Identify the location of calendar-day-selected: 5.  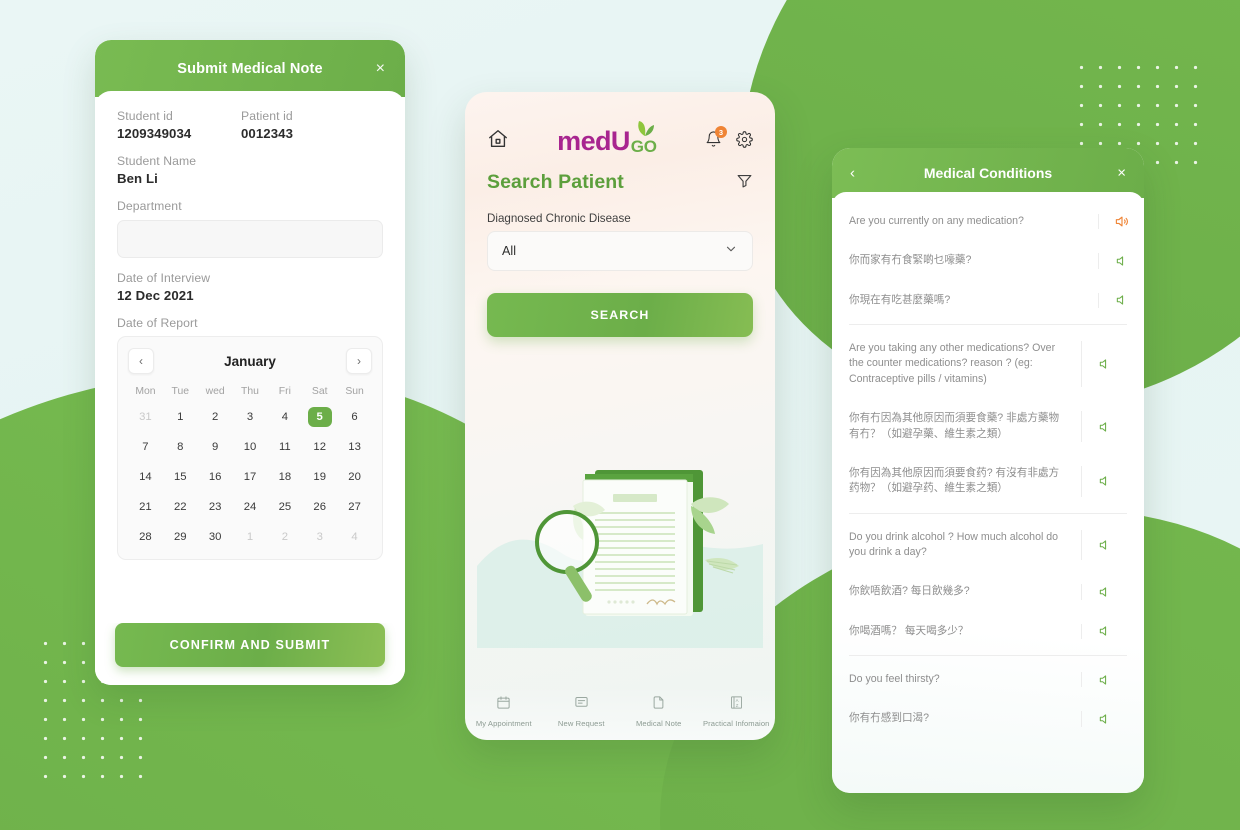
(319, 417).